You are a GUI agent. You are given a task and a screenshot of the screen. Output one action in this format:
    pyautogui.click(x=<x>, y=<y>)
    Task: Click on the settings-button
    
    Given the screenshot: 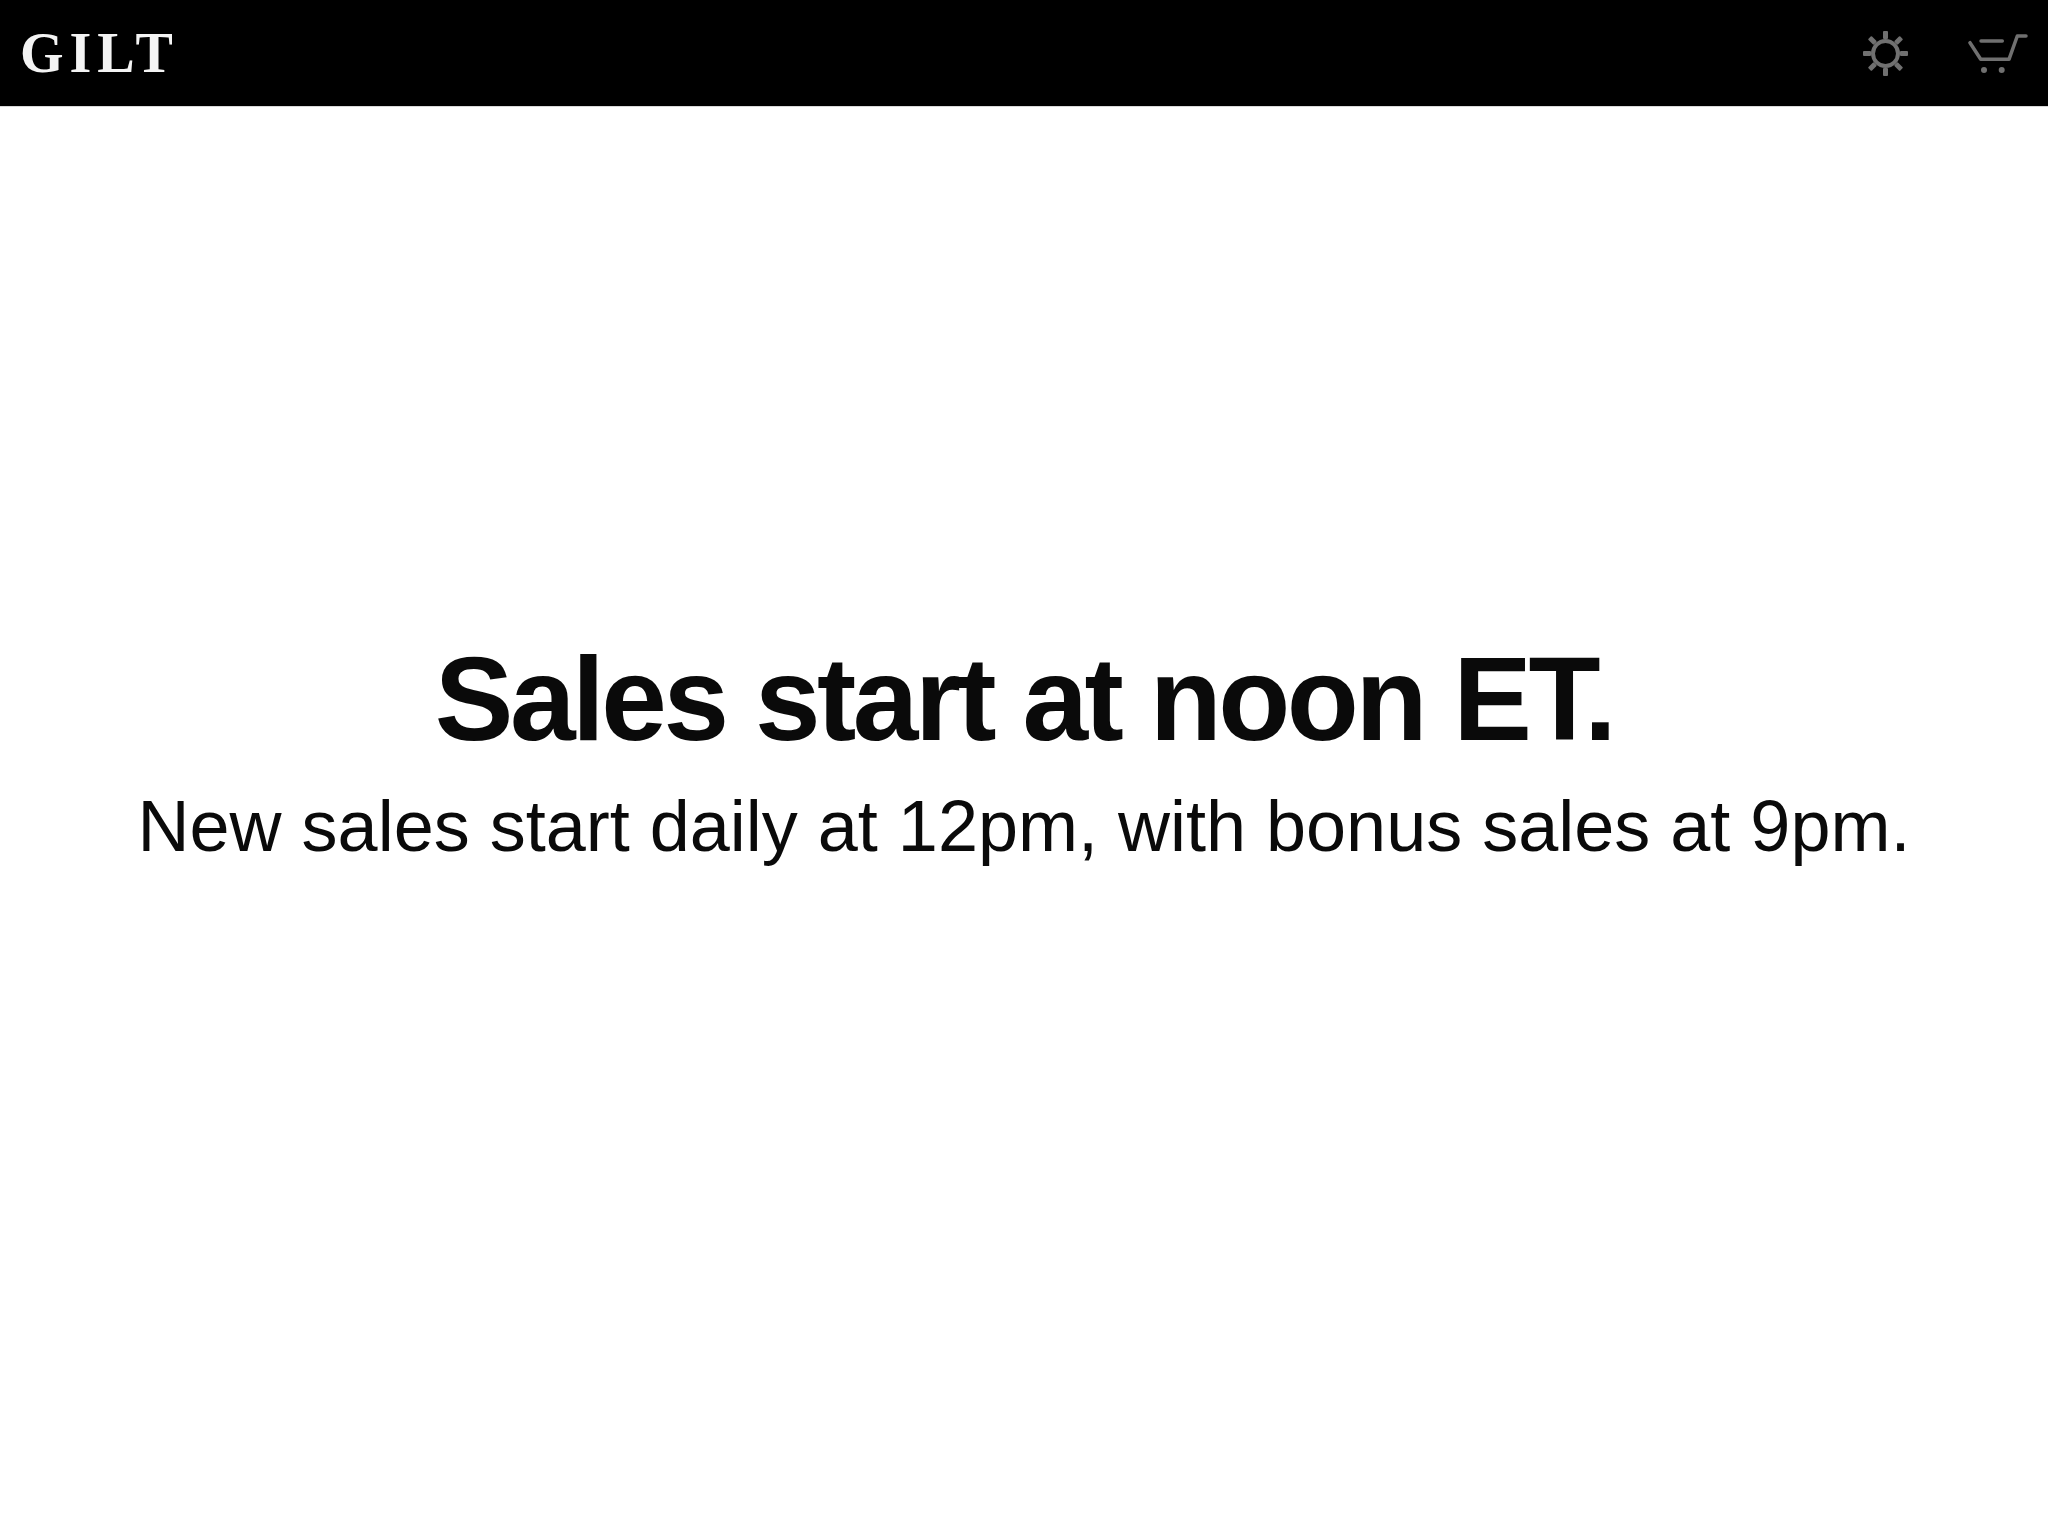 What is the action you would take?
    pyautogui.click(x=1885, y=53)
    